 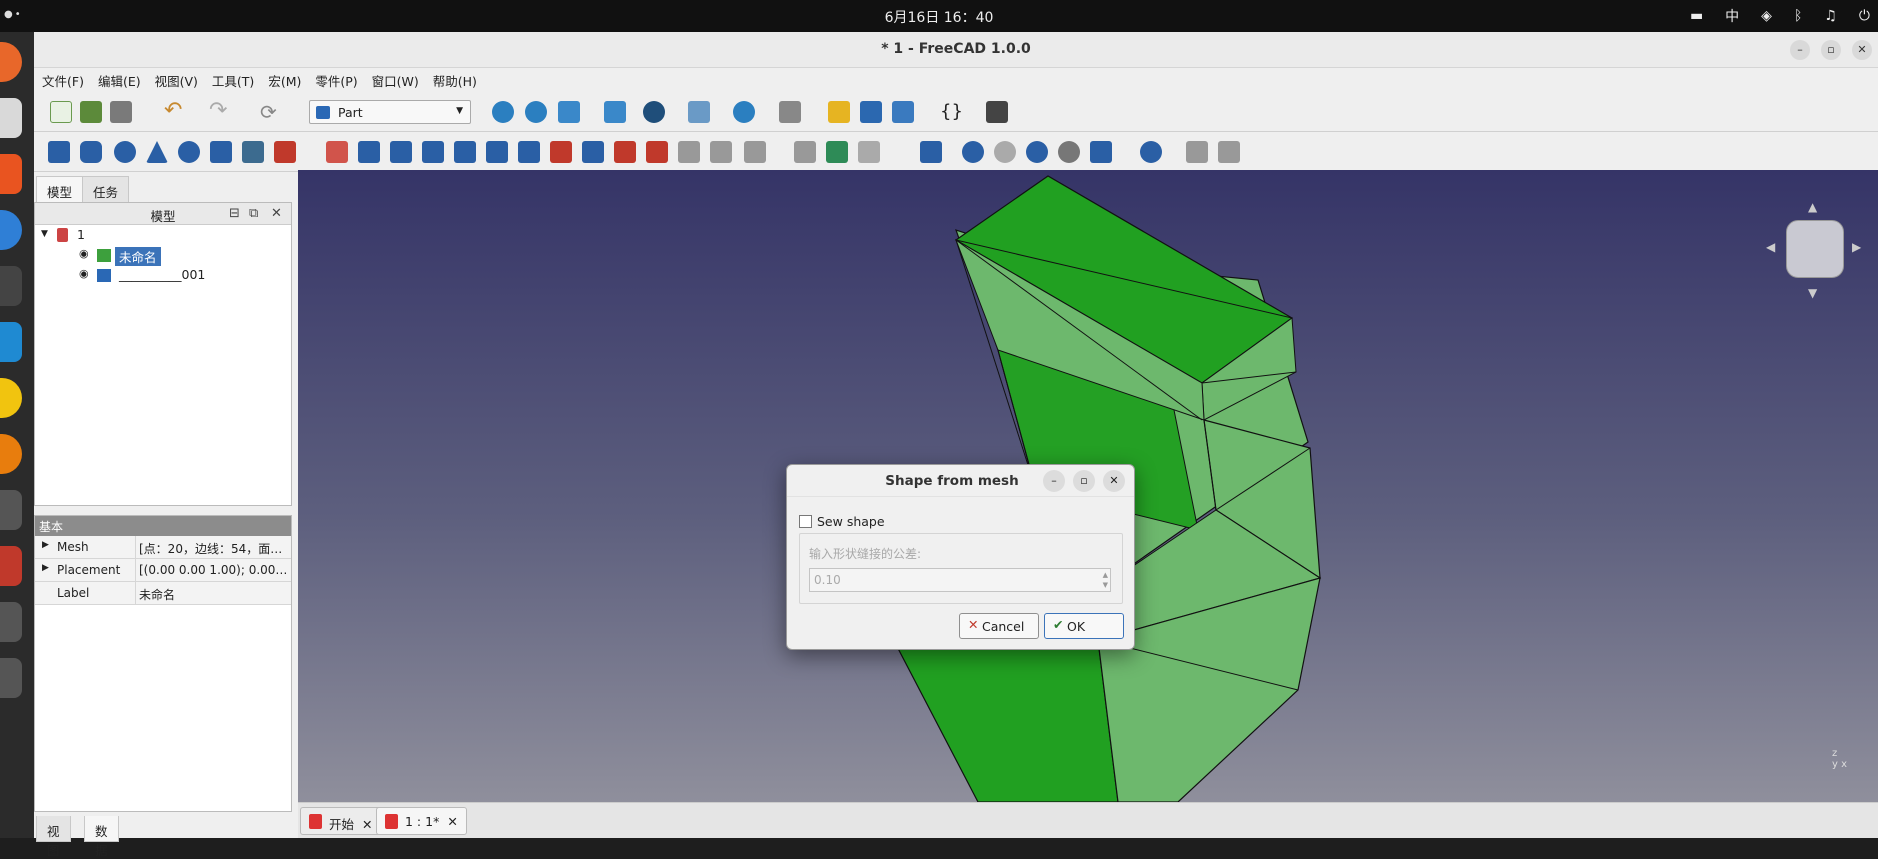 I want to click on offset-icon, so click(x=689, y=152).